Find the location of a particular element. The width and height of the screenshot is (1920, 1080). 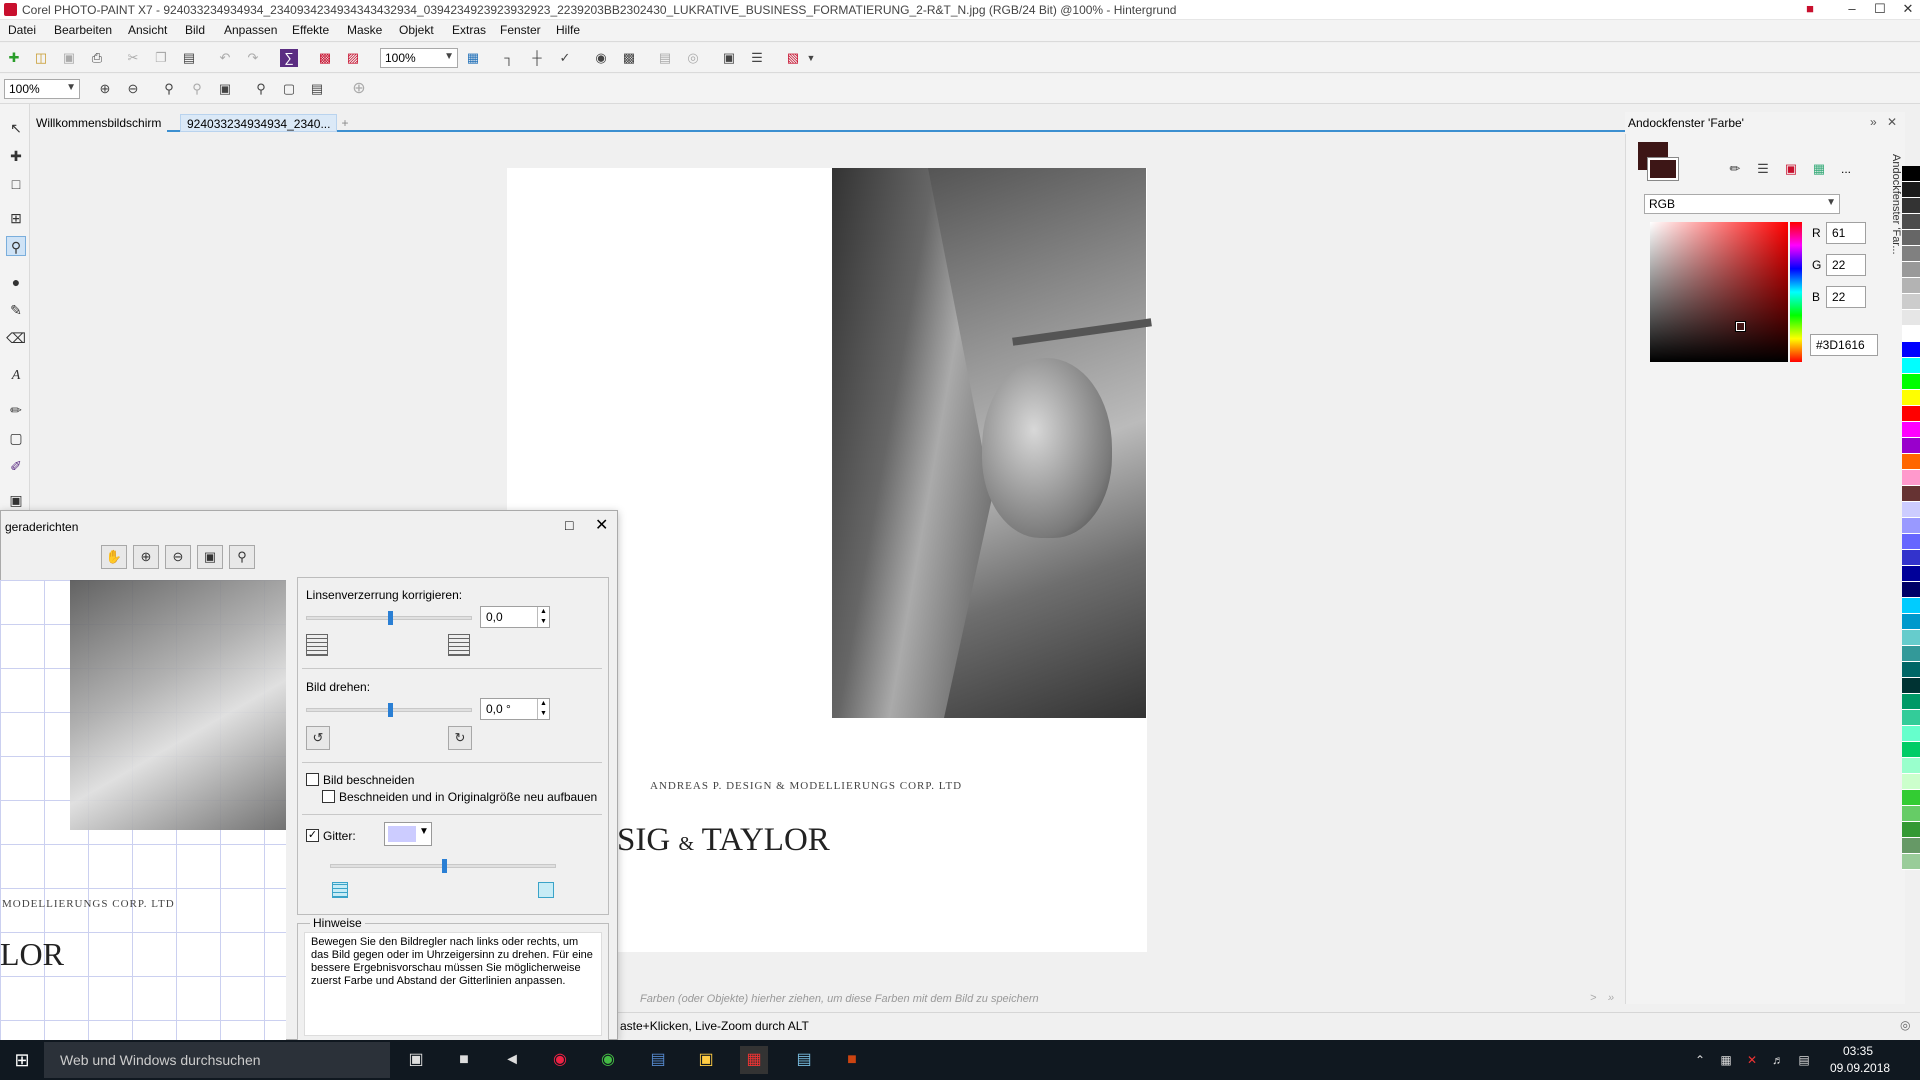

menu-maske: Maske is located at coordinates (364, 30).